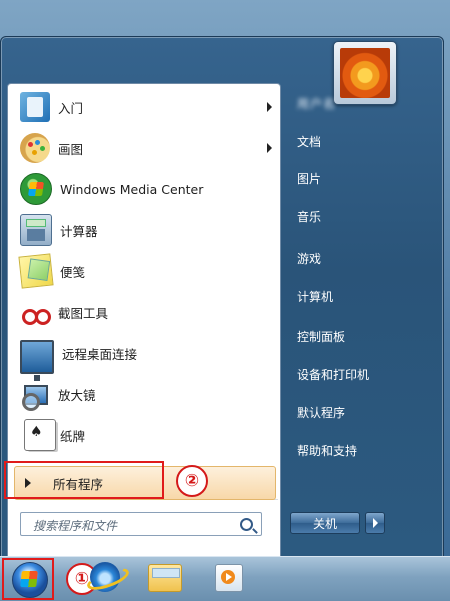 The height and width of the screenshot is (601, 450). What do you see at coordinates (71, 149) in the screenshot?
I see `program-label: 画图` at bounding box center [71, 149].